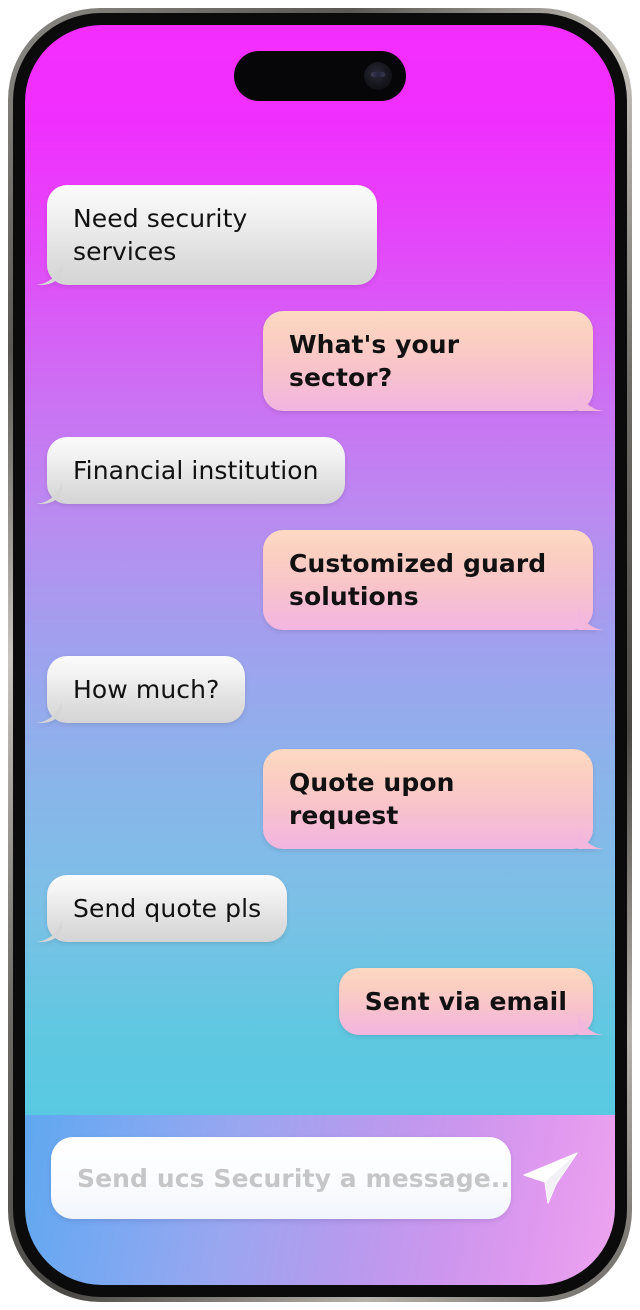 The height and width of the screenshot is (1310, 640). What do you see at coordinates (196, 470) in the screenshot?
I see `chat-bubble-incoming: Financial institution` at bounding box center [196, 470].